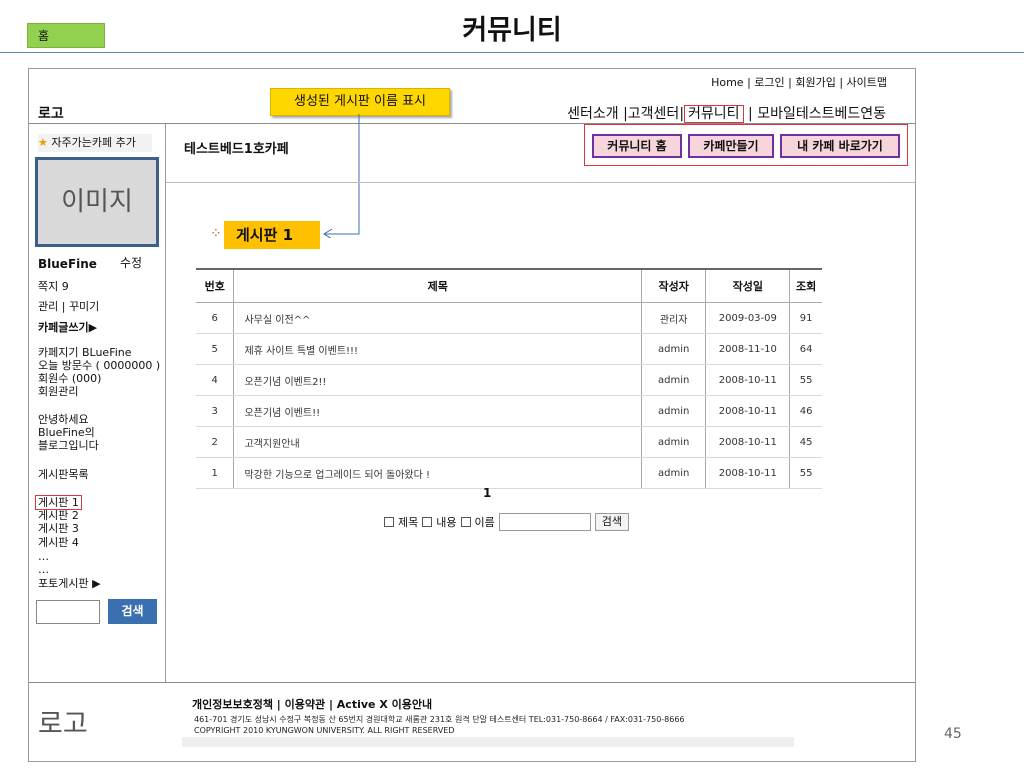  I want to click on table-row: 2 고객지원안내 admin 2008-10-11 45, so click(509, 442).